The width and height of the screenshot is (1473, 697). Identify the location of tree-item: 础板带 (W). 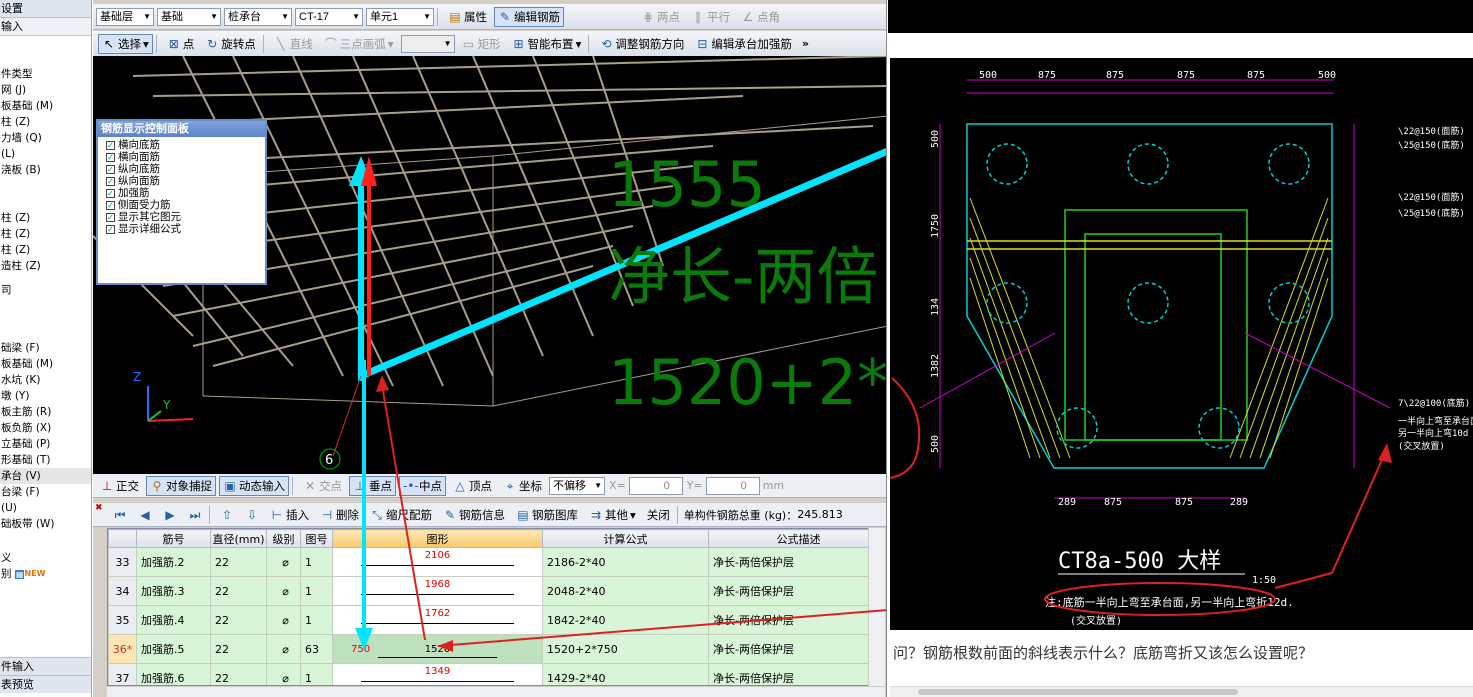
(45, 524).